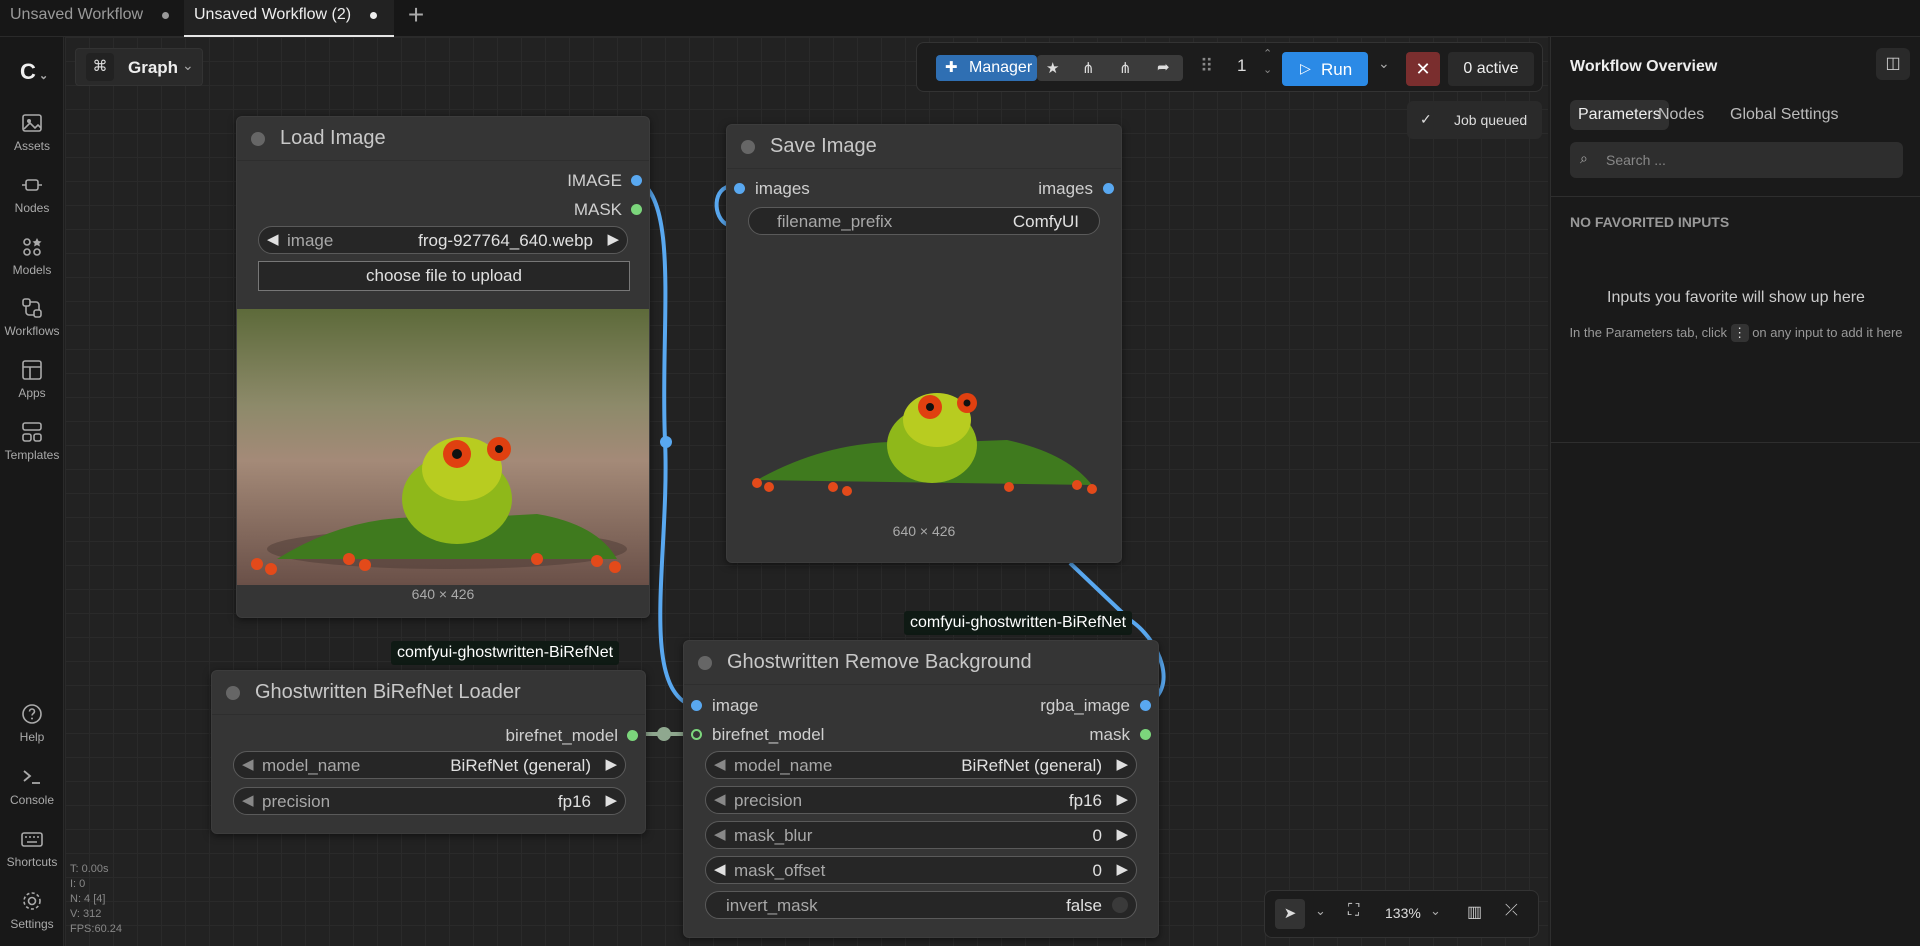 This screenshot has height=946, width=1920. What do you see at coordinates (32, 132) in the screenshot?
I see `sidebar-item-assets: Assets` at bounding box center [32, 132].